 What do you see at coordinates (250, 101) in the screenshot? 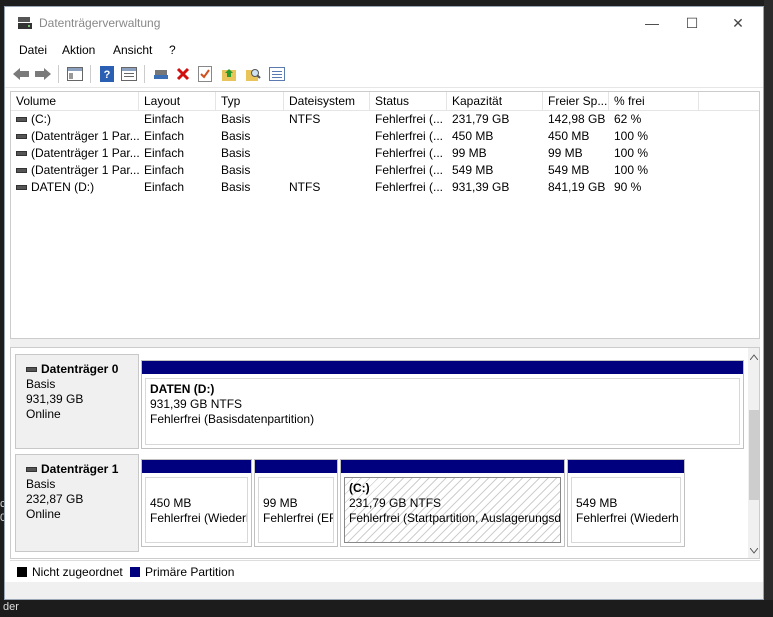
I see `column-type: Typ` at bounding box center [250, 101].